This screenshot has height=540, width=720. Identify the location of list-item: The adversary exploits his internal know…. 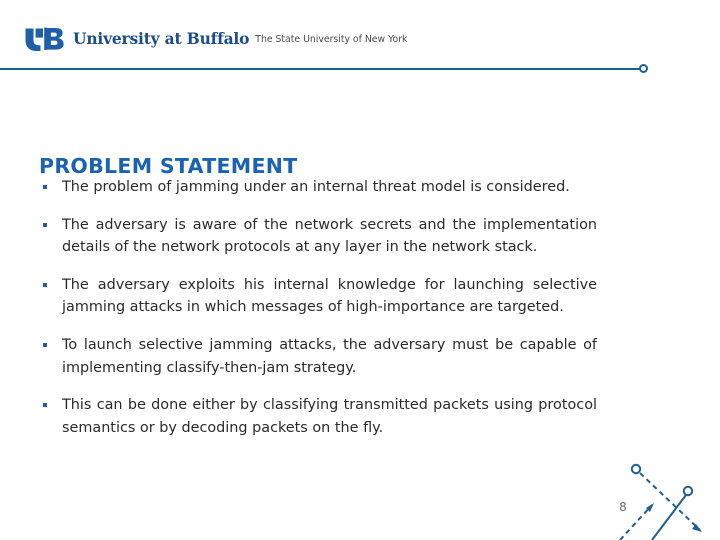
(318, 296).